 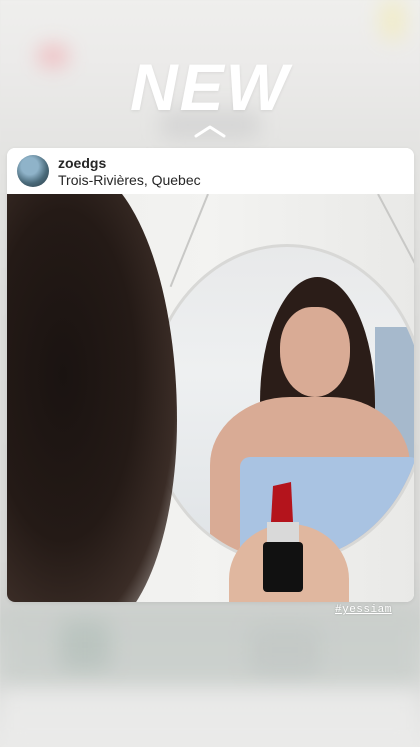 I want to click on avatar, so click(x=33, y=171).